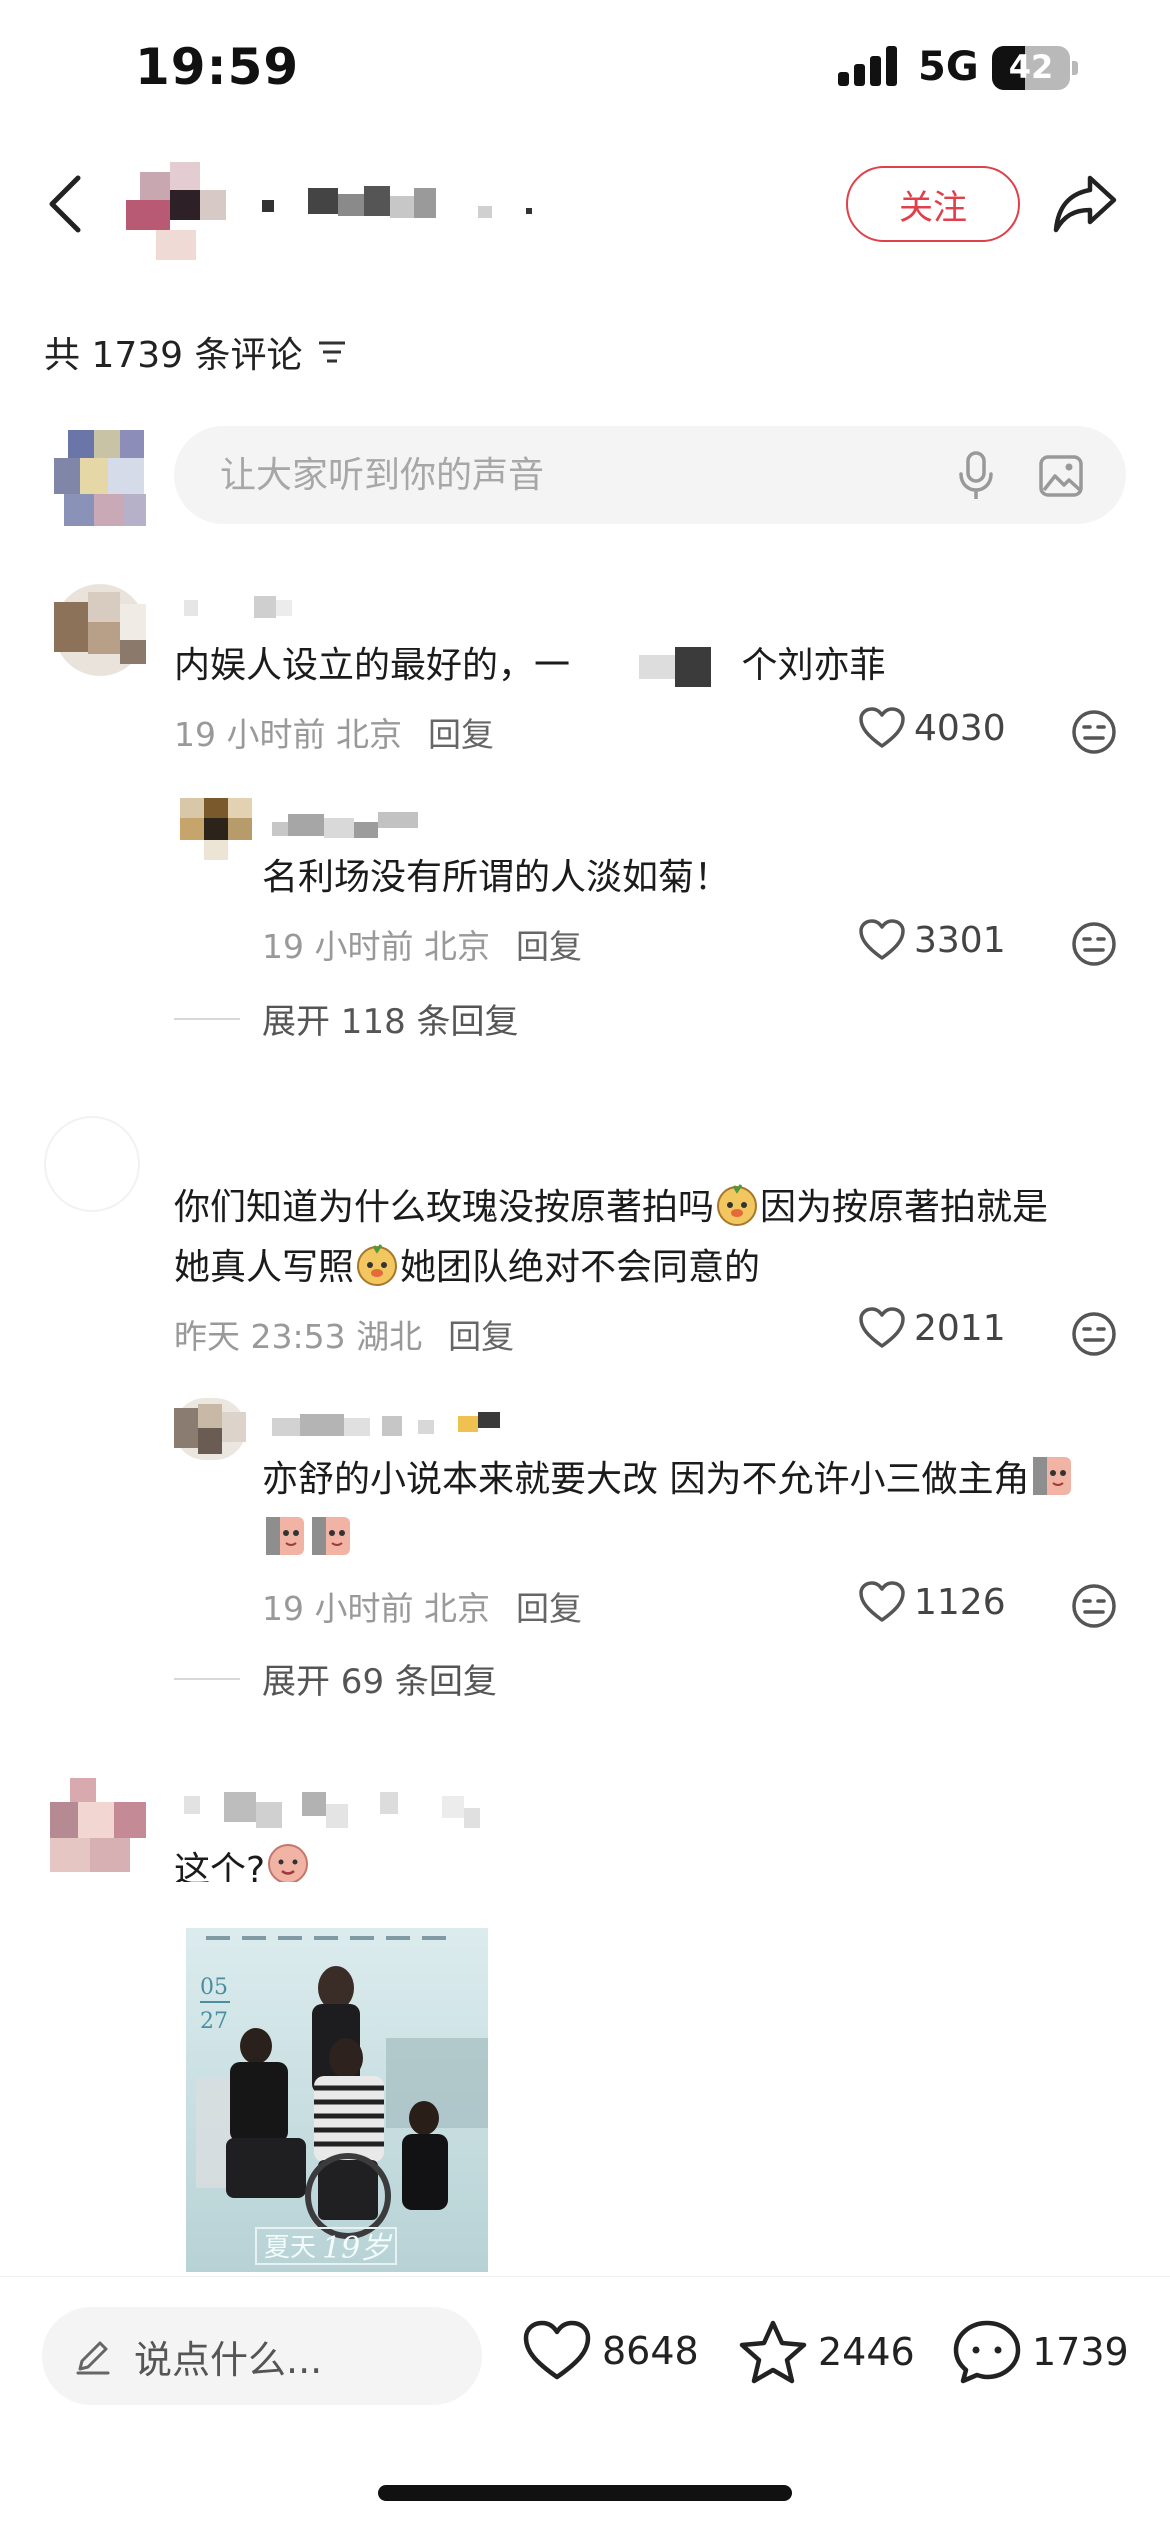  What do you see at coordinates (290, 2248) in the screenshot?
I see `poster-title-part1: 夏天` at bounding box center [290, 2248].